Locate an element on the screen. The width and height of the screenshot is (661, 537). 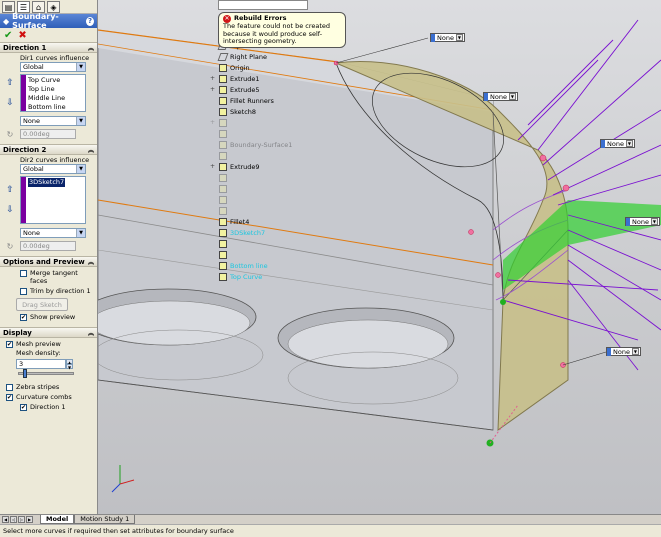
merge-tangent-checkbox: Merge tangent faces is located at coordinates (48, 276).